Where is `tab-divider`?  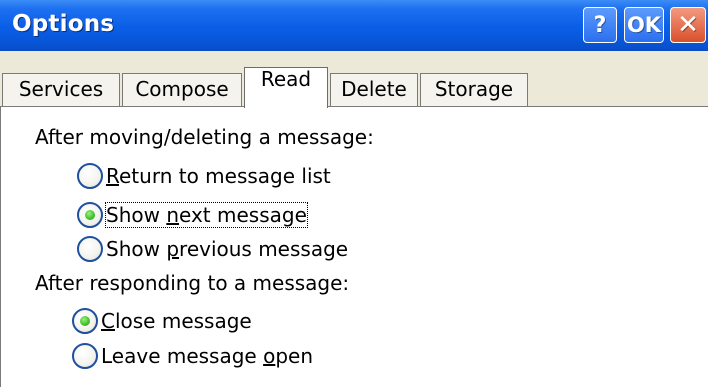
tab-divider is located at coordinates (354, 106).